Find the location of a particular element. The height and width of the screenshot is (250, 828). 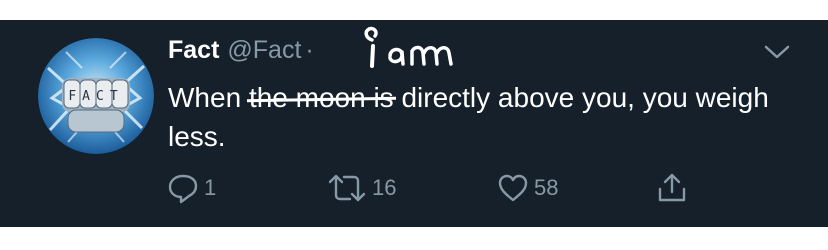

reply-icon is located at coordinates (183, 189).